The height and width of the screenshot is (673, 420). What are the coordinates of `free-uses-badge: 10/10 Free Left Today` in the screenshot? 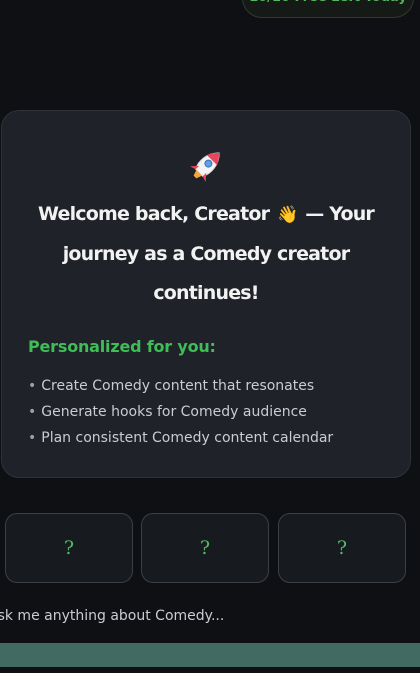 It's located at (328, 9).